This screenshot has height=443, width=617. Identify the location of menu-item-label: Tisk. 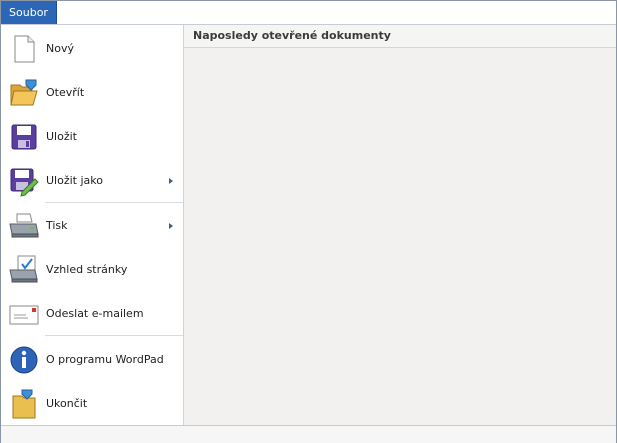
(57, 225).